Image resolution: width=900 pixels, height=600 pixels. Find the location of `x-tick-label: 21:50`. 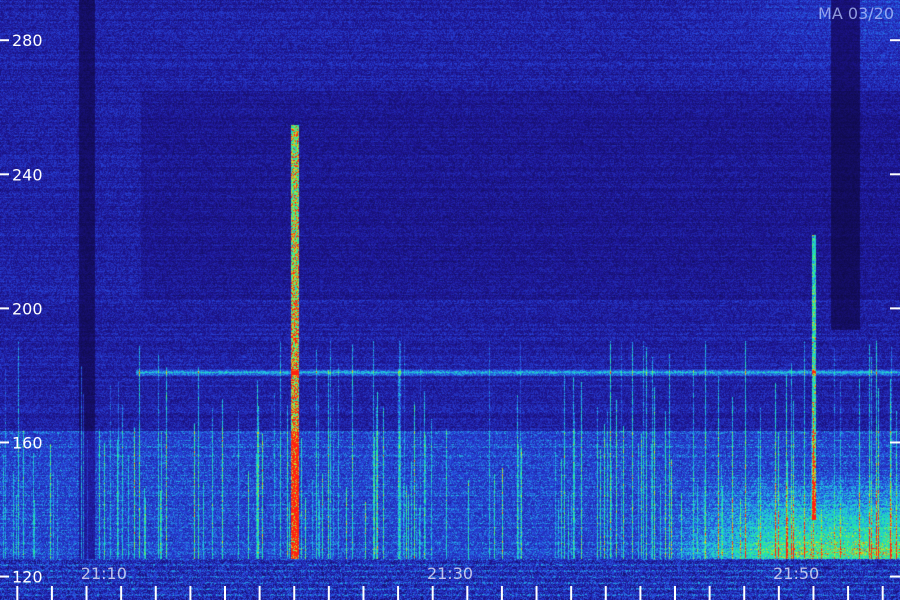

x-tick-label: 21:50 is located at coordinates (796, 573).